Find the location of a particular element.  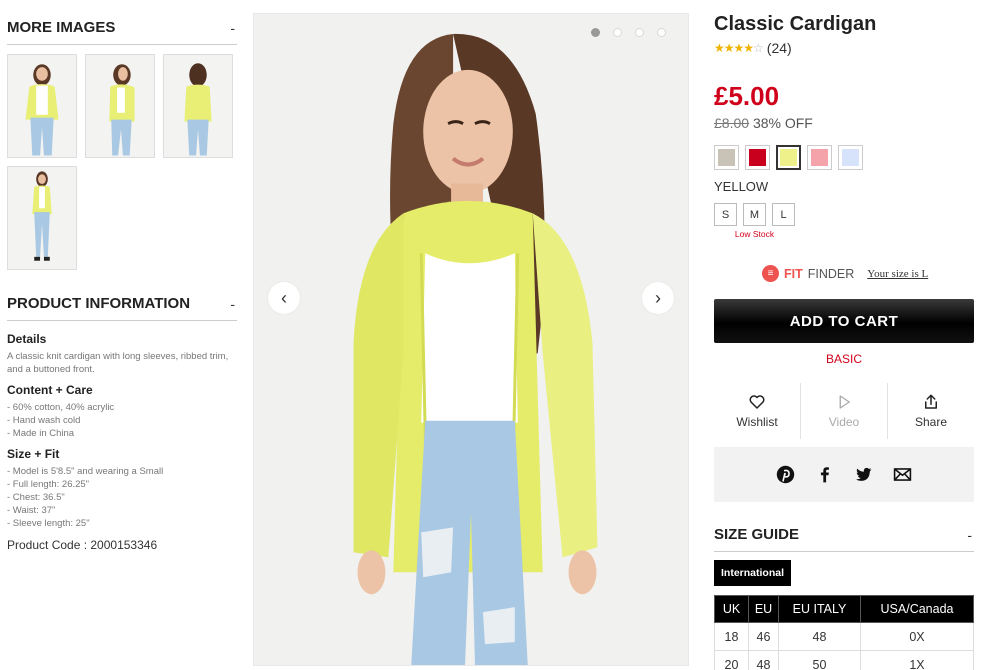

video-button: Video is located at coordinates (843, 411).